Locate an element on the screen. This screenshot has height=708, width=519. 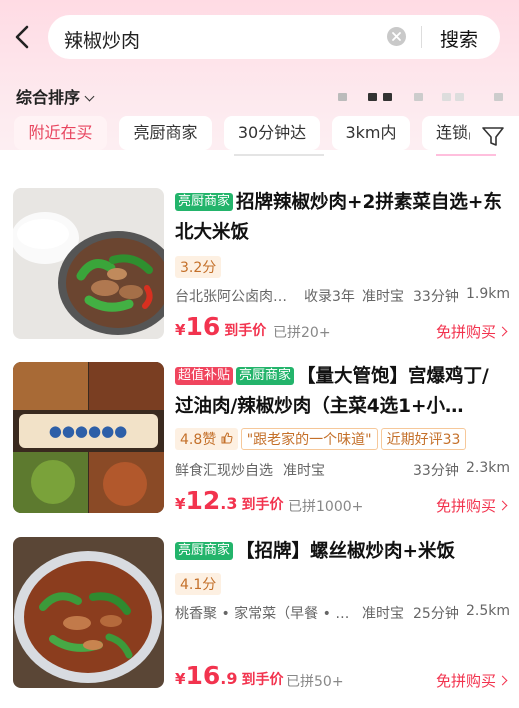
sort-dropdown: 综合排序 is located at coordinates (55, 96).